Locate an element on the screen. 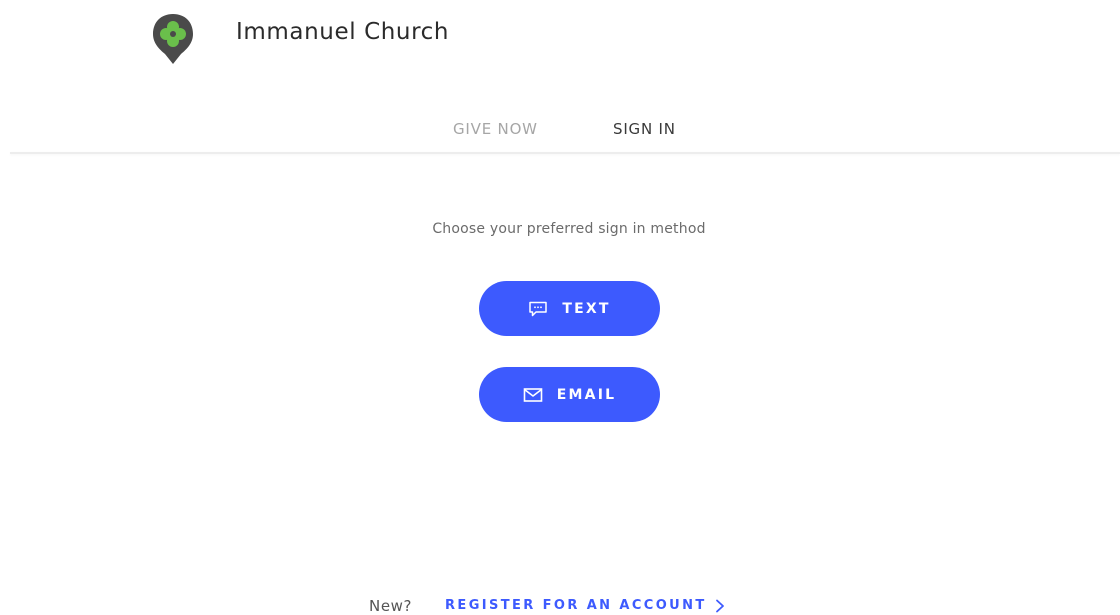  text-sign-in-button: TEXT is located at coordinates (569, 308).